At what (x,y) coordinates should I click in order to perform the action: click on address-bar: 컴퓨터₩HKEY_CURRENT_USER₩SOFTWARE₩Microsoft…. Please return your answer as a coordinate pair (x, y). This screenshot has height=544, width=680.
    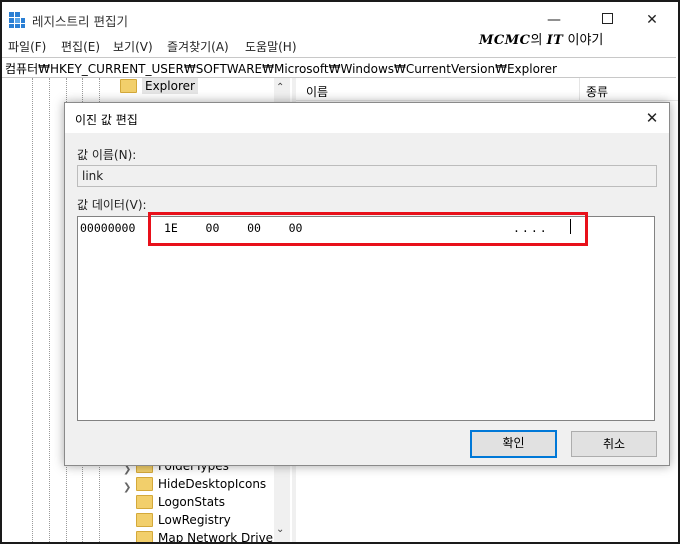
    Looking at the image, I should click on (339, 67).